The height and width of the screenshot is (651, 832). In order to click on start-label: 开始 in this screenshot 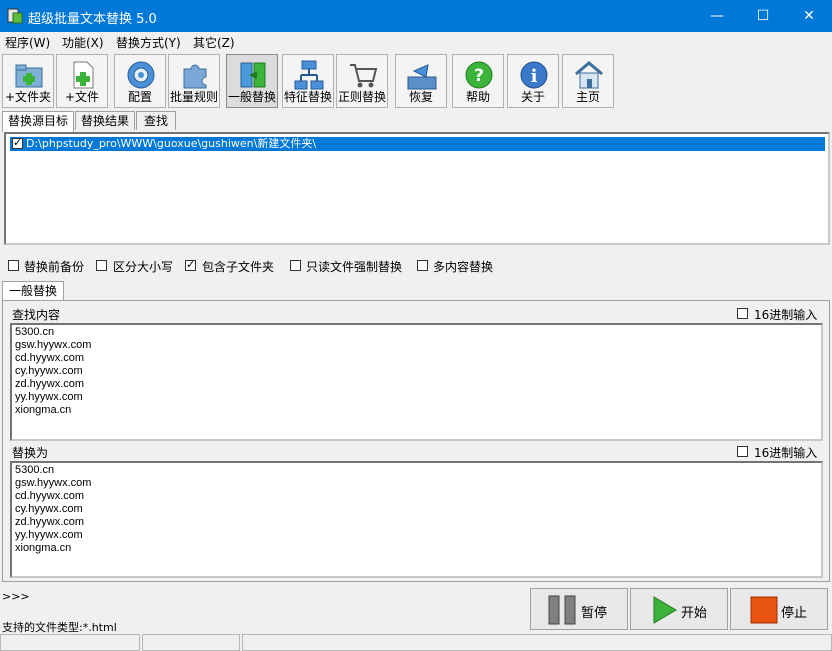, I will do `click(694, 613)`.